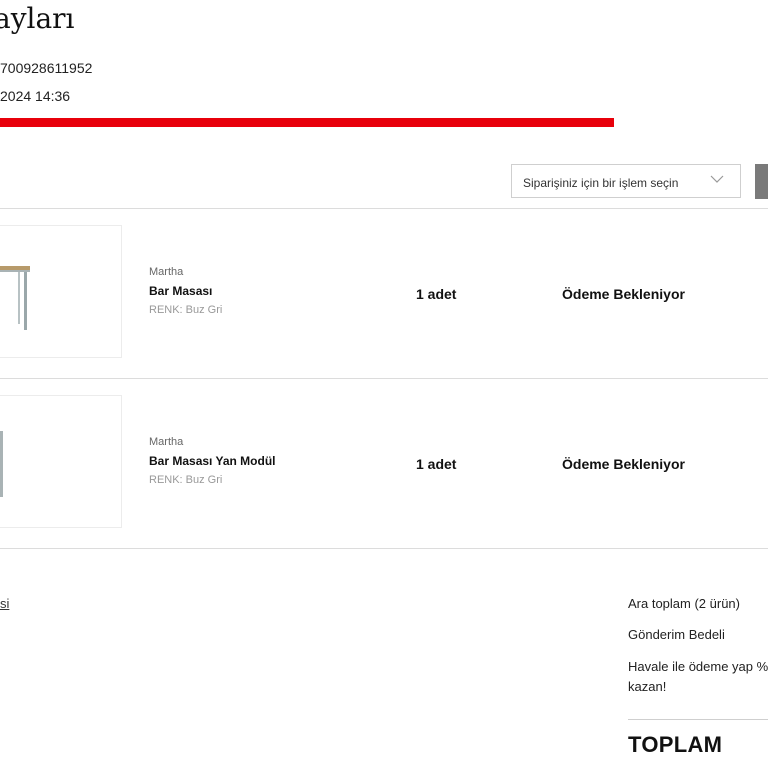 The width and height of the screenshot is (768, 768). I want to click on footer-link: si, so click(4, 603).